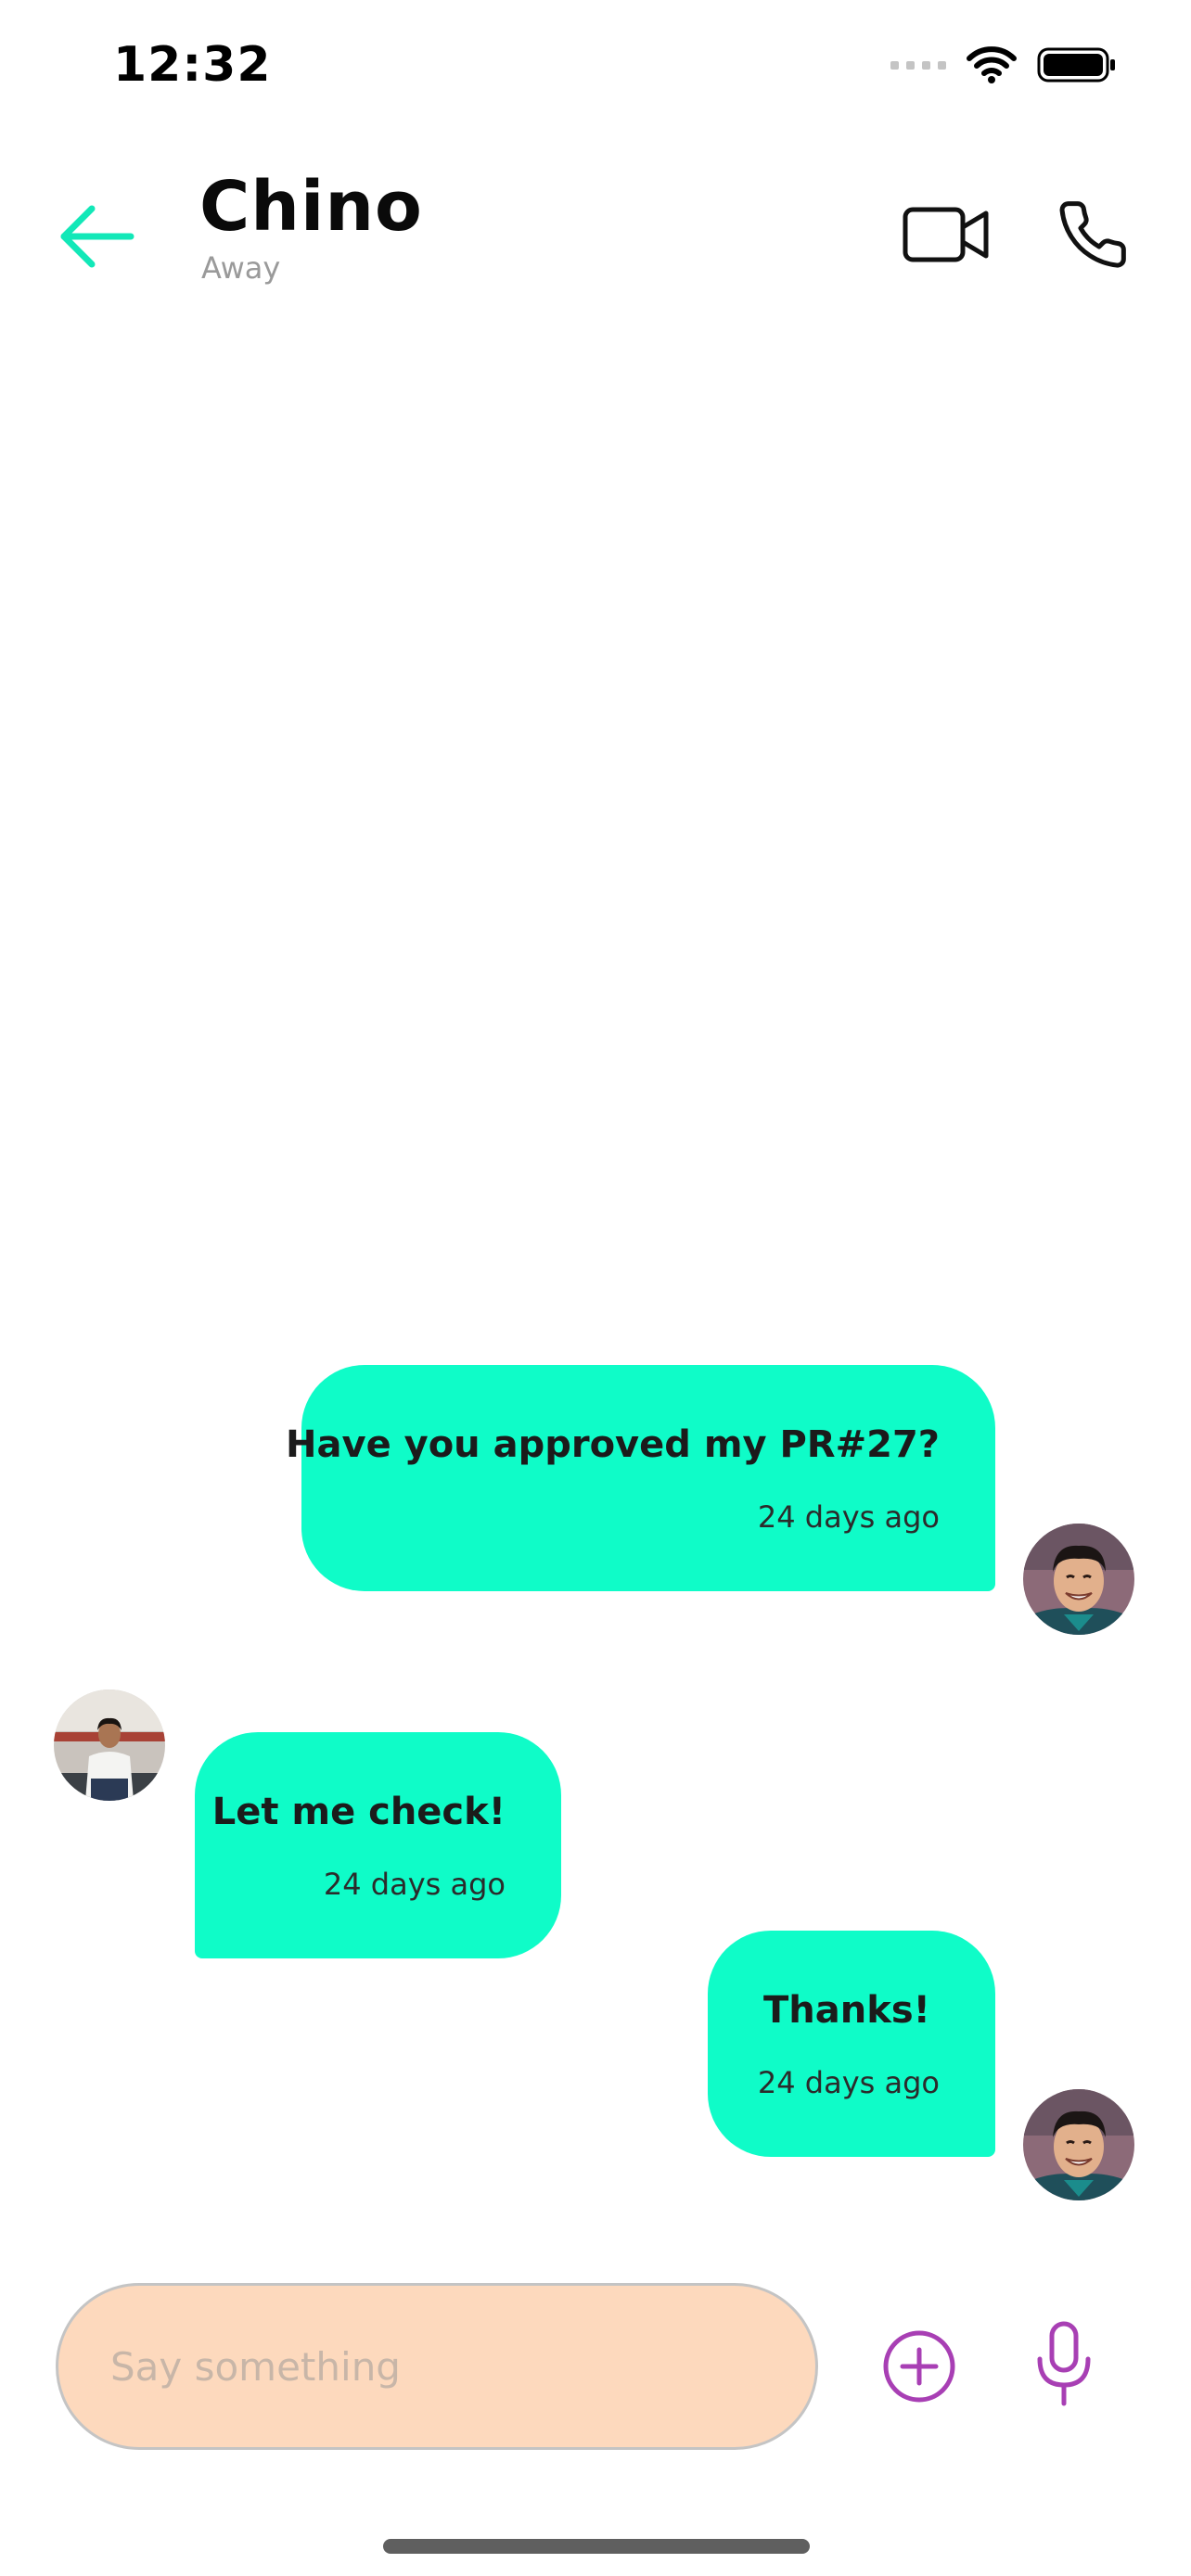 The image size is (1191, 2576). What do you see at coordinates (359, 1812) in the screenshot?
I see `message-text: Let me check!` at bounding box center [359, 1812].